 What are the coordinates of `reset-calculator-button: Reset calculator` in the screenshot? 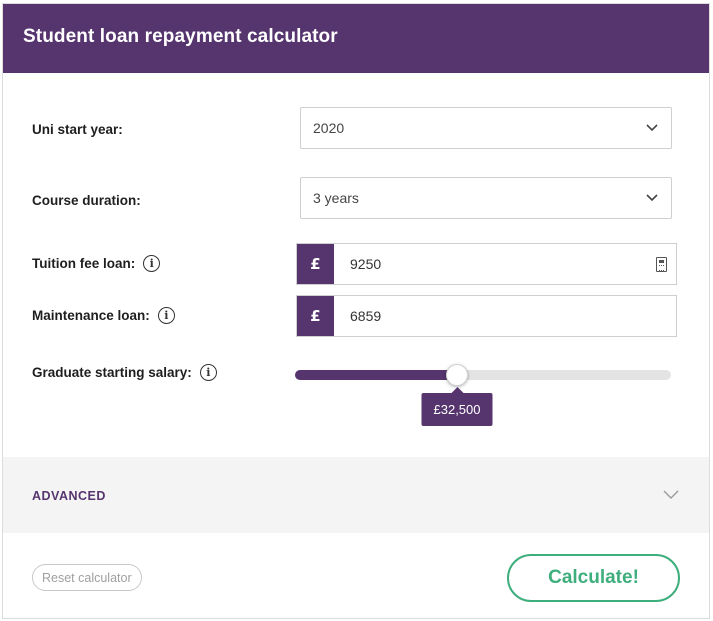 It's located at (87, 577).